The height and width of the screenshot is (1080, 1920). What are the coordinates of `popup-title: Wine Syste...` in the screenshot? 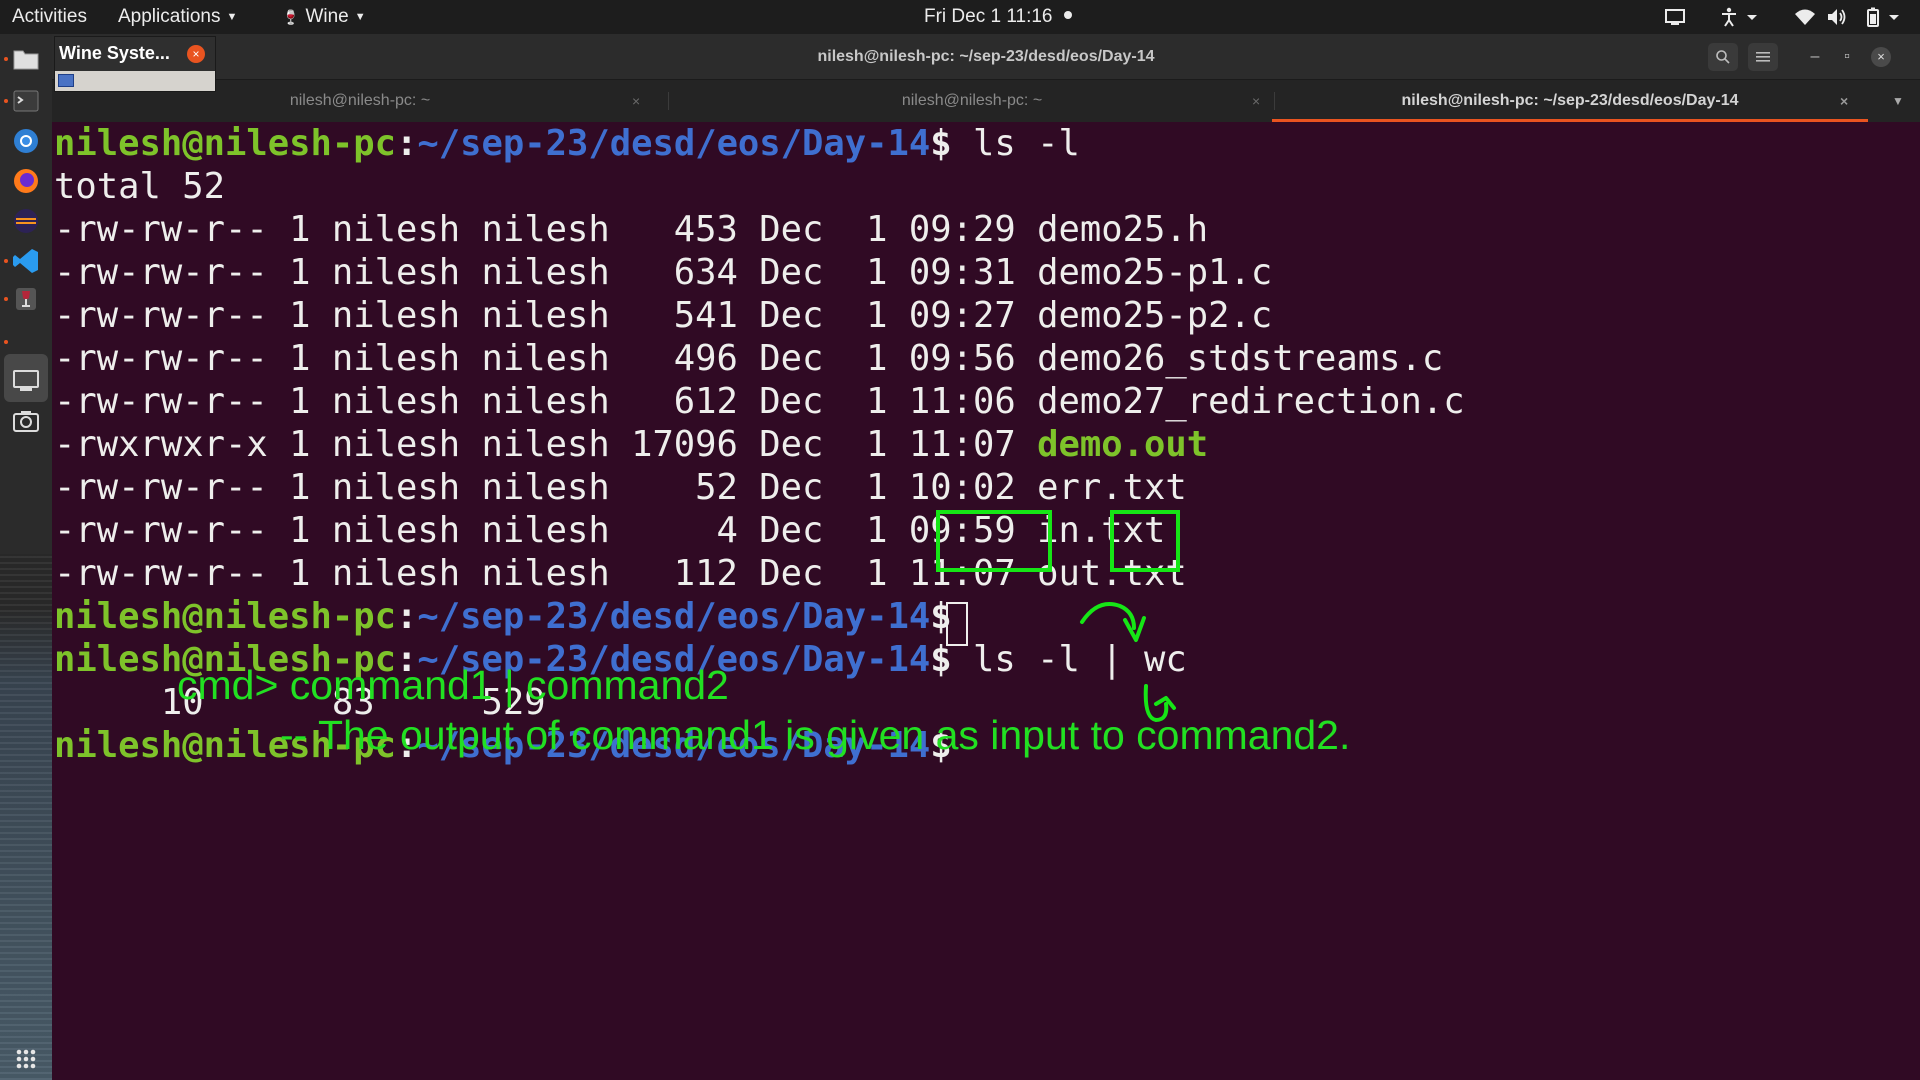 It's located at (114, 53).